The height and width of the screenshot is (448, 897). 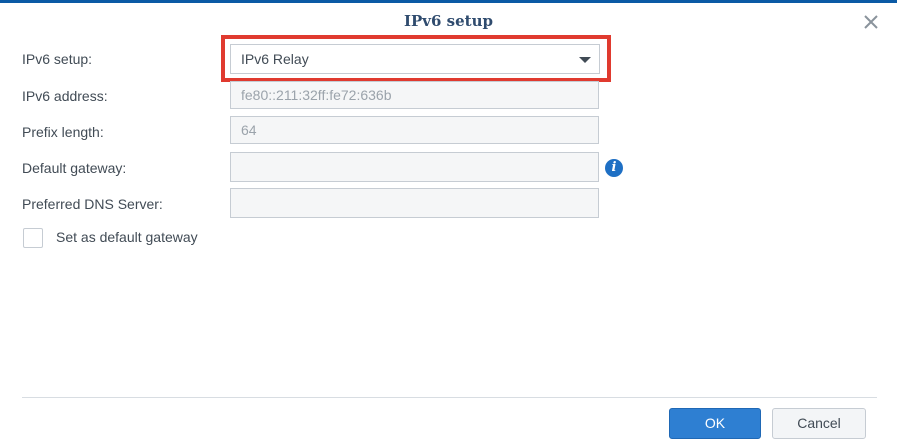 What do you see at coordinates (449, 397) in the screenshot?
I see `footer-divider` at bounding box center [449, 397].